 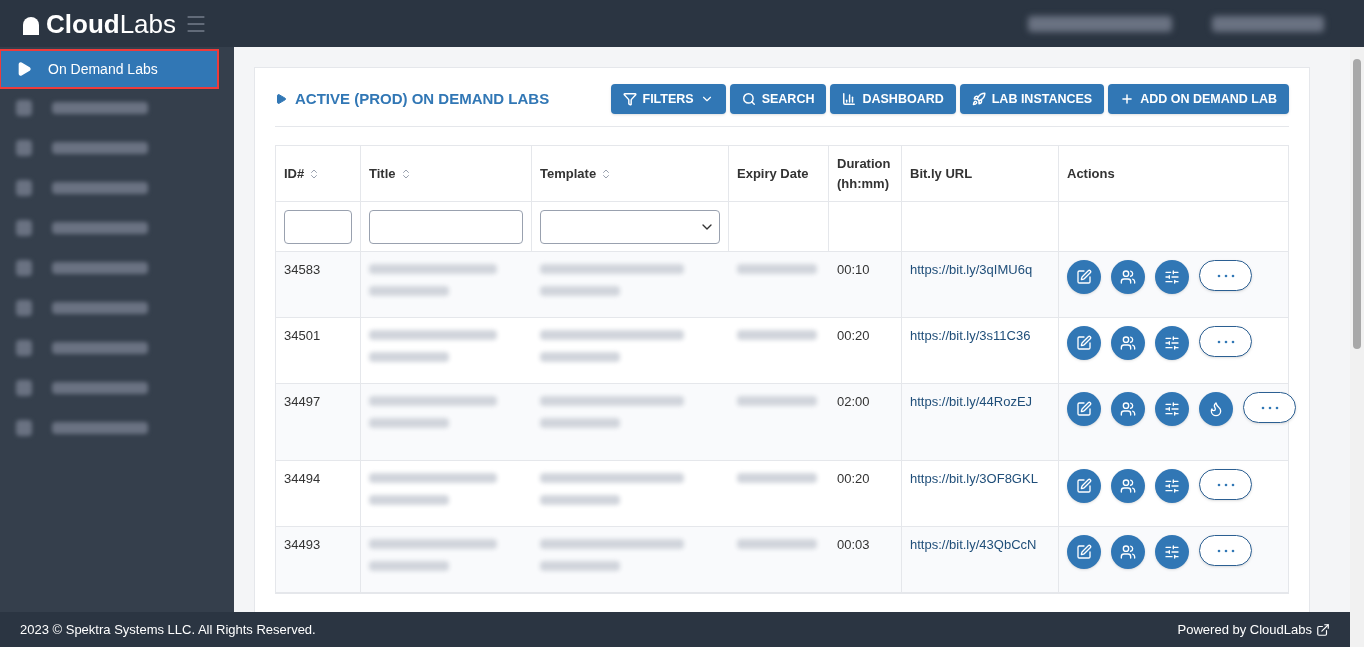 What do you see at coordinates (778, 99) in the screenshot?
I see `toolbar-button: SEARCH` at bounding box center [778, 99].